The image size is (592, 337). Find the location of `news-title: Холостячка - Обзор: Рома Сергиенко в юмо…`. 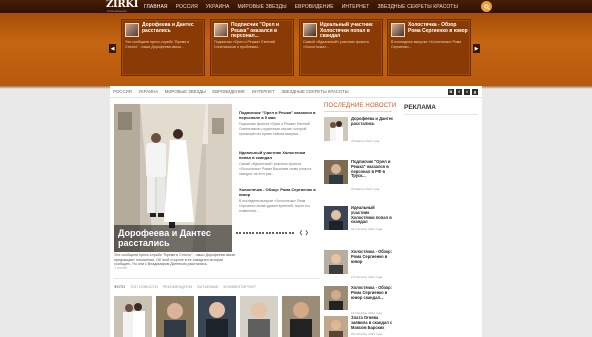

news-title: Холостячка - Обзор: Рома Сергиенко в юмо… is located at coordinates (372, 292).